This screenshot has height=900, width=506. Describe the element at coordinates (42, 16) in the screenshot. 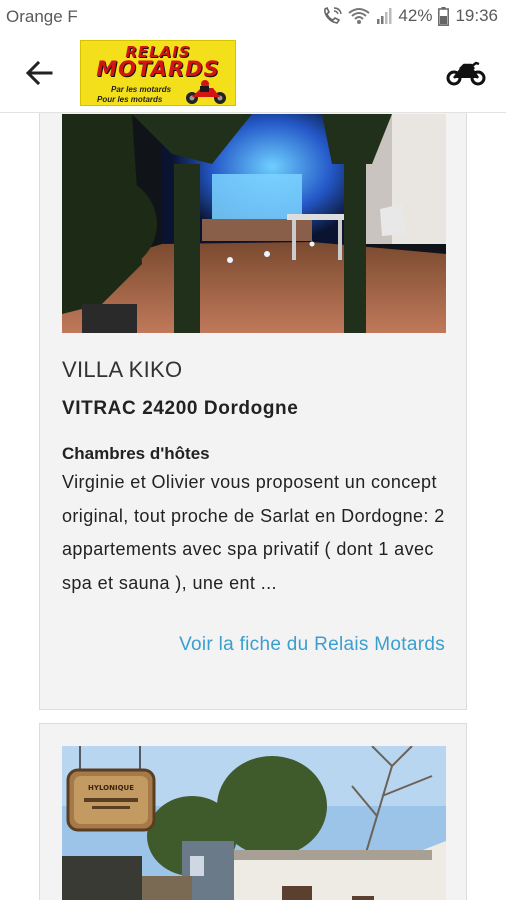

I see `carrier-label: Orange F` at that location.